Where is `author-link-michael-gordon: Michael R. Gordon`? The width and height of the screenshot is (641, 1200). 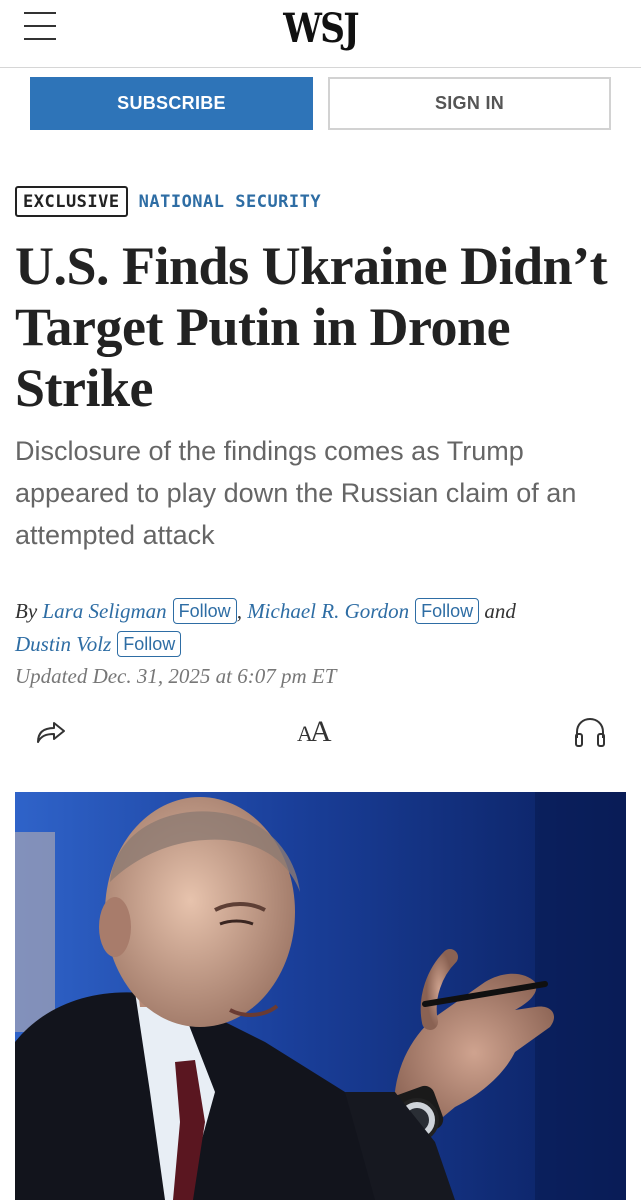
author-link-michael-gordon: Michael R. Gordon is located at coordinates (328, 611).